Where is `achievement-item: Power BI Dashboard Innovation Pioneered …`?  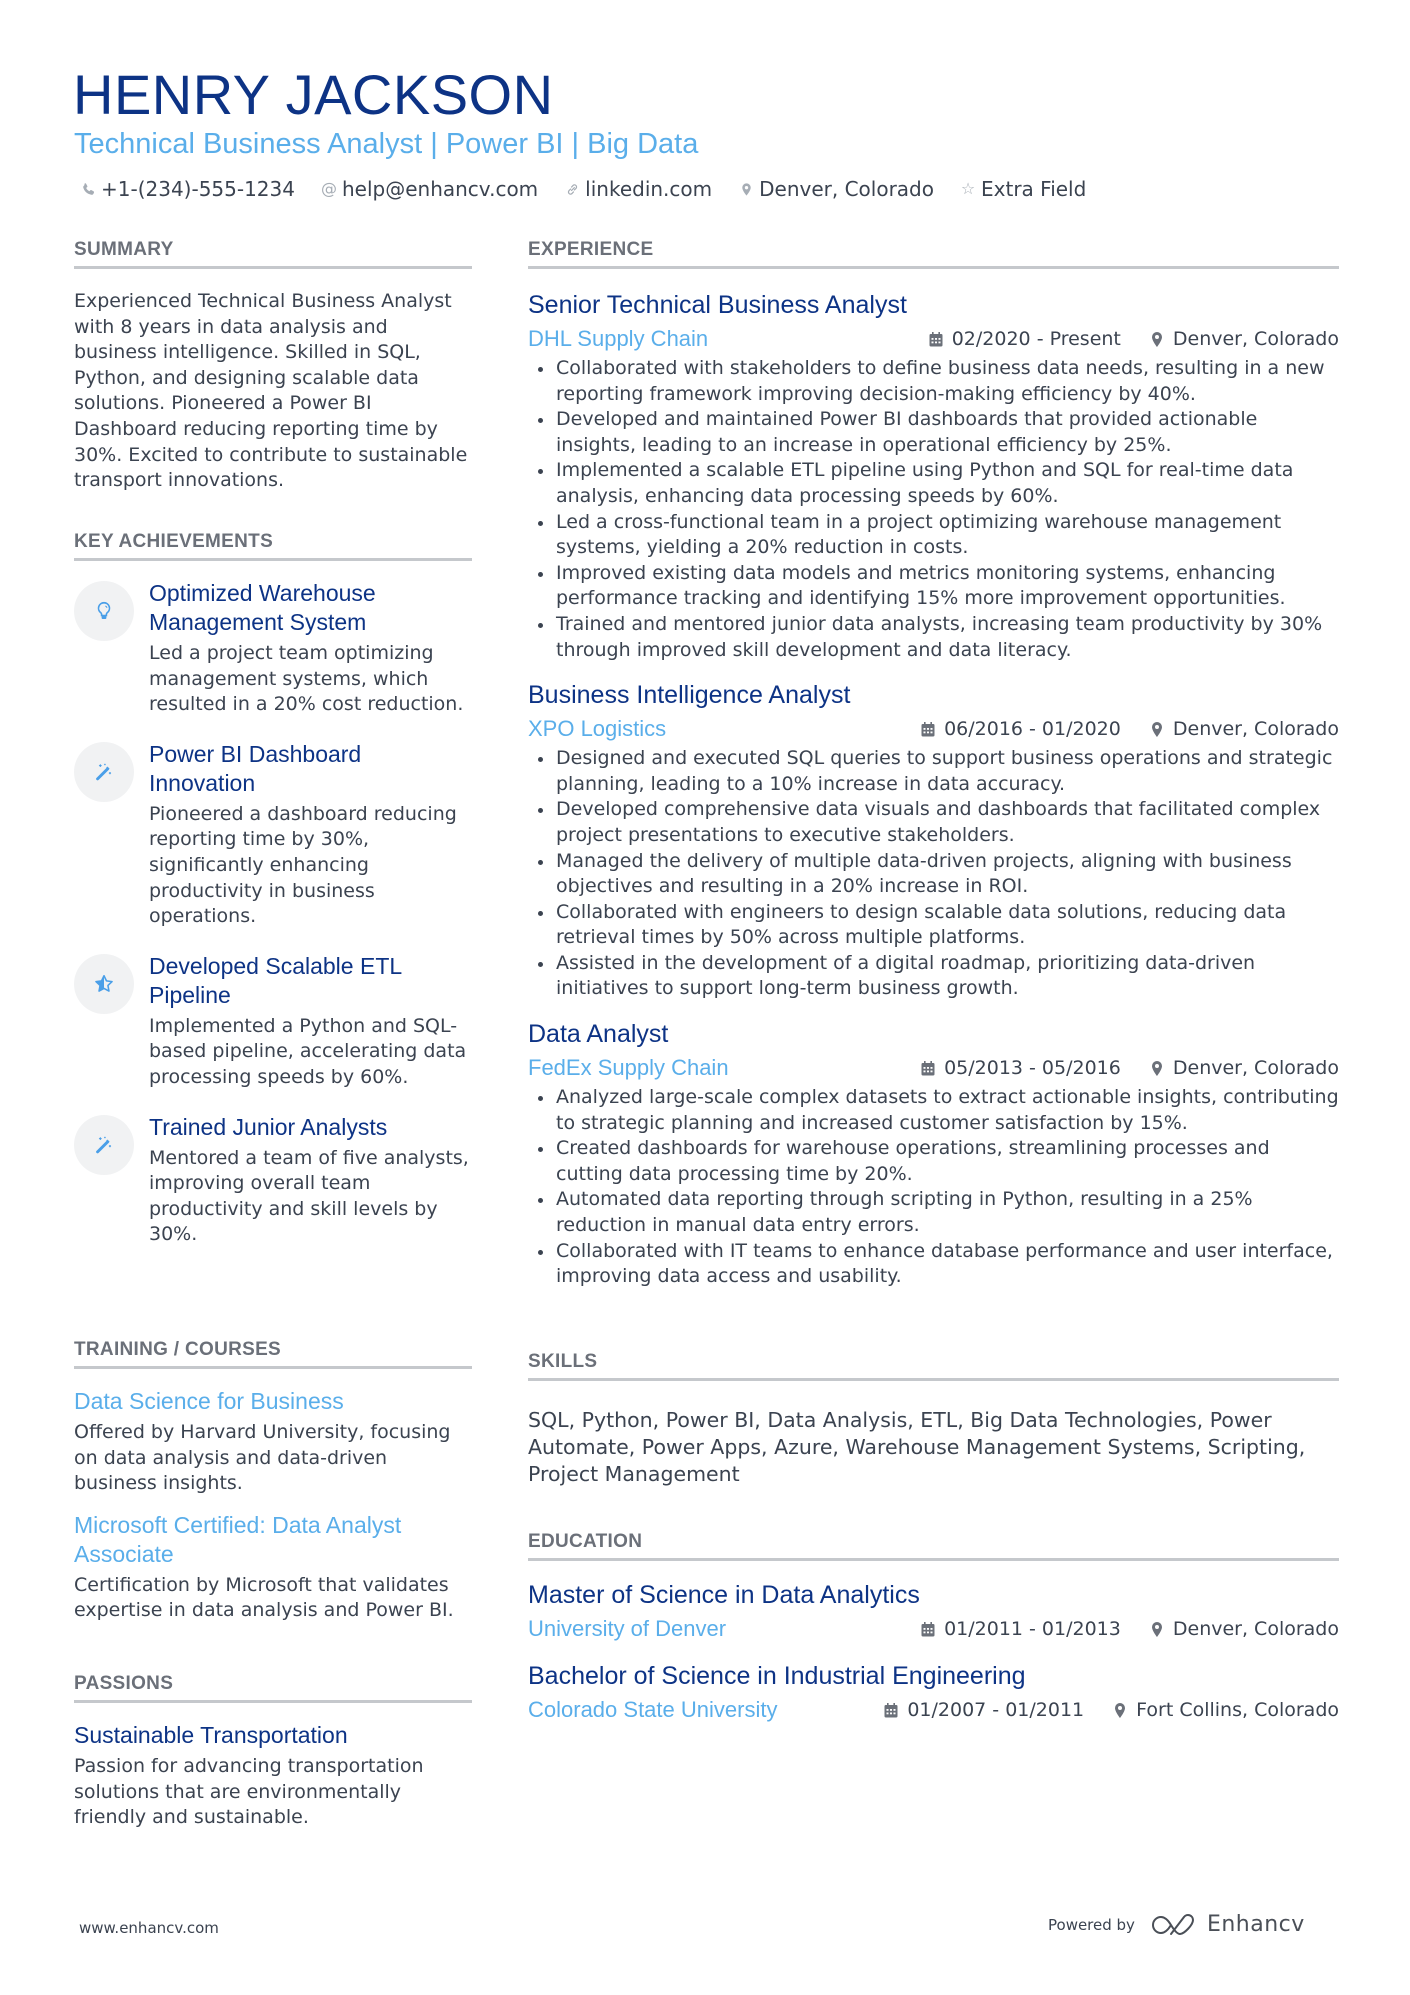
achievement-item: Power BI Dashboard Innovation Pioneered … is located at coordinates (273, 835).